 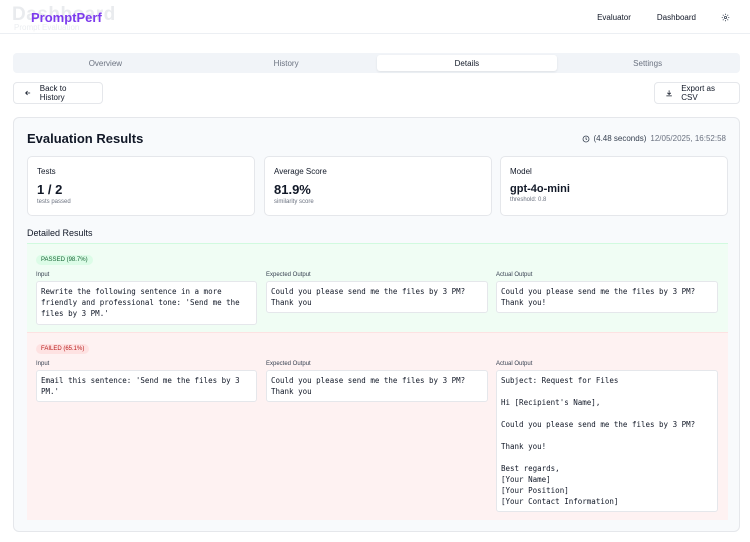 I want to click on export-csv-button: Export as CSV, so click(x=697, y=93).